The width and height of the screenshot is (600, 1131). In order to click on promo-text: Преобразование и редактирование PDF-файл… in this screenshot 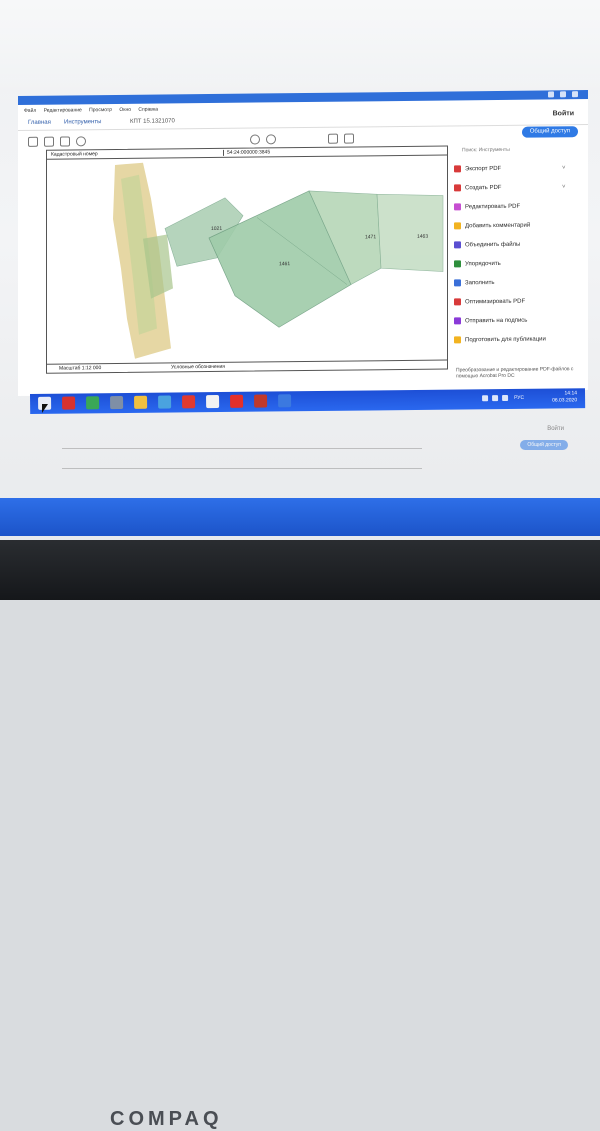, I will do `click(515, 373)`.